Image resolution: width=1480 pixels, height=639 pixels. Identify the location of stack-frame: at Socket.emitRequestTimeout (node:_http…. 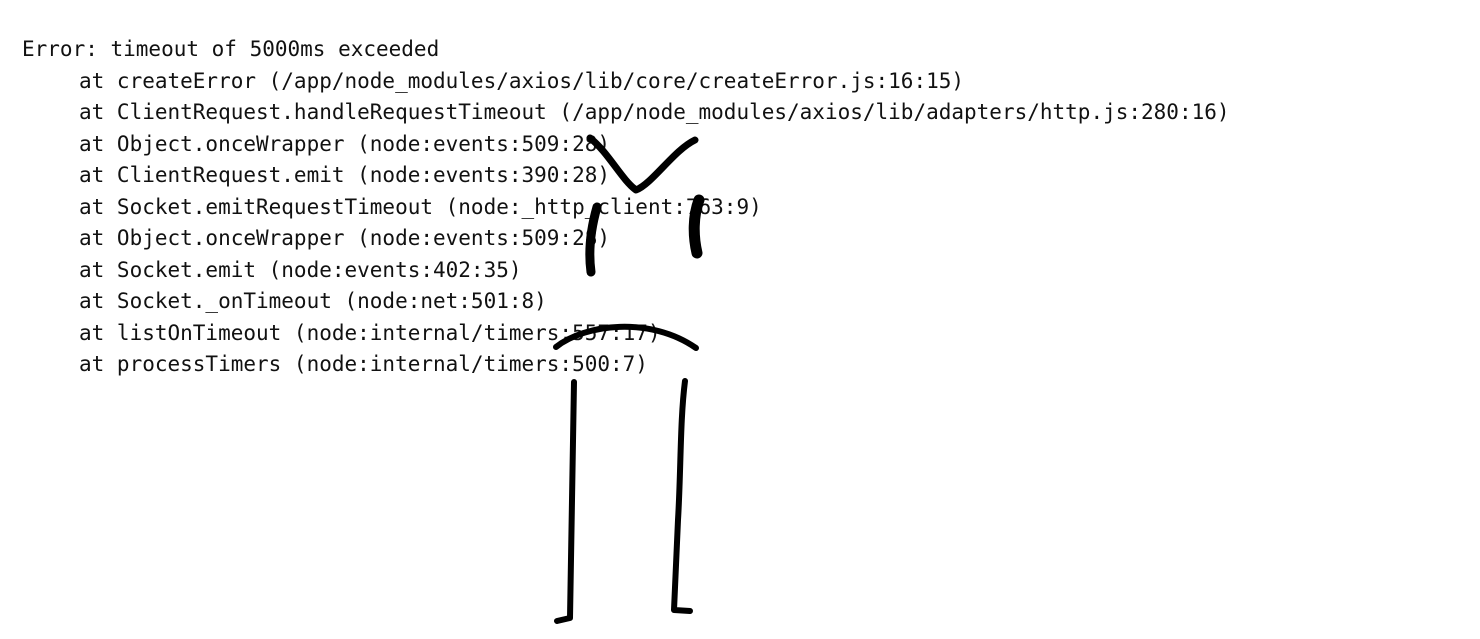
(420, 206).